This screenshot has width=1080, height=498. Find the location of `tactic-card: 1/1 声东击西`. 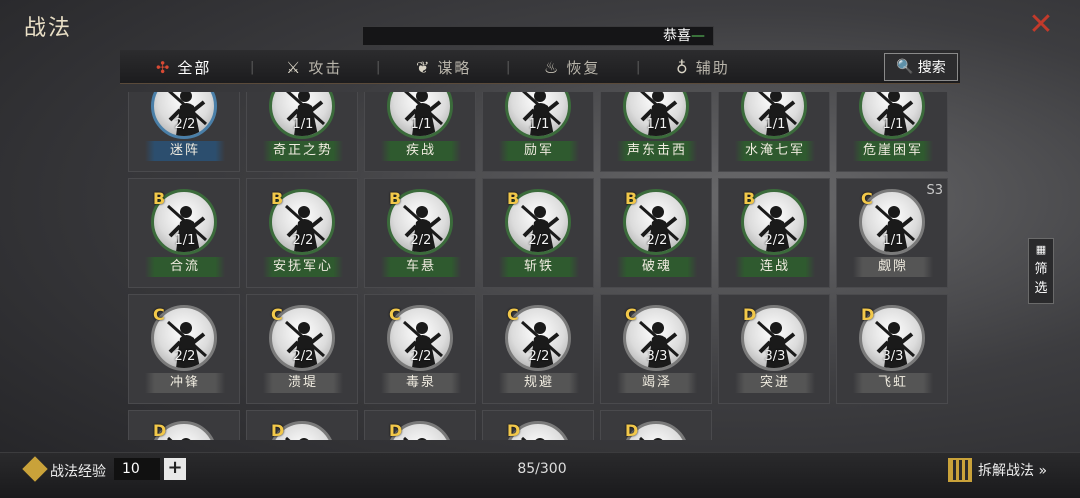

tactic-card: 1/1 声东击西 is located at coordinates (656, 132).